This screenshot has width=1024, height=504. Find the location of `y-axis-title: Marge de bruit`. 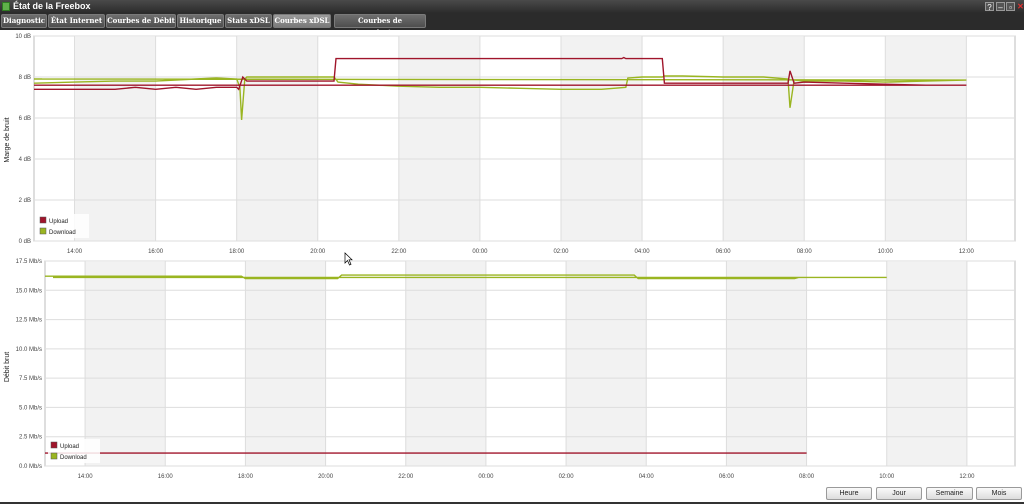

y-axis-title: Marge de bruit is located at coordinates (7, 139).